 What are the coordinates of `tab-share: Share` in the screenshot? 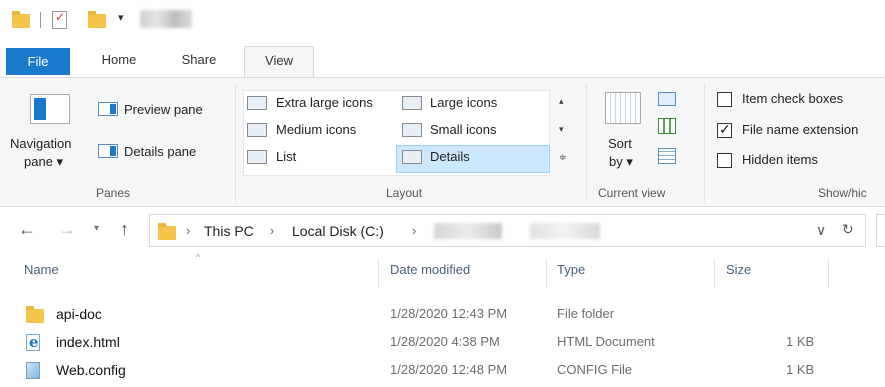 It's located at (199, 61).